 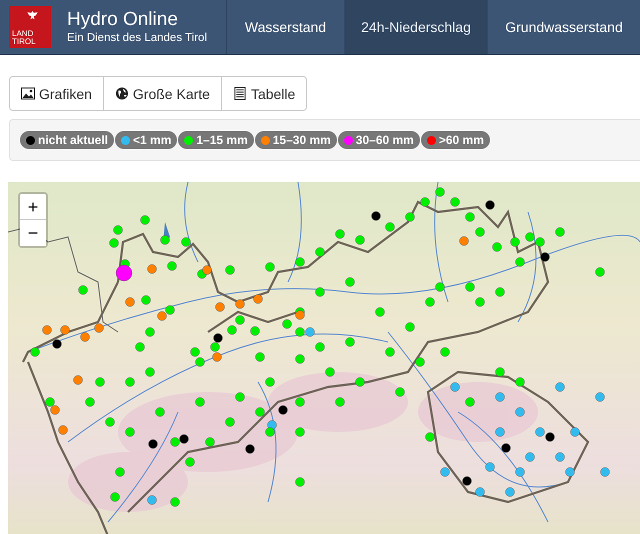 I want to click on site-subtitle: Ein Dienst des Landes Tirol, so click(x=137, y=38).